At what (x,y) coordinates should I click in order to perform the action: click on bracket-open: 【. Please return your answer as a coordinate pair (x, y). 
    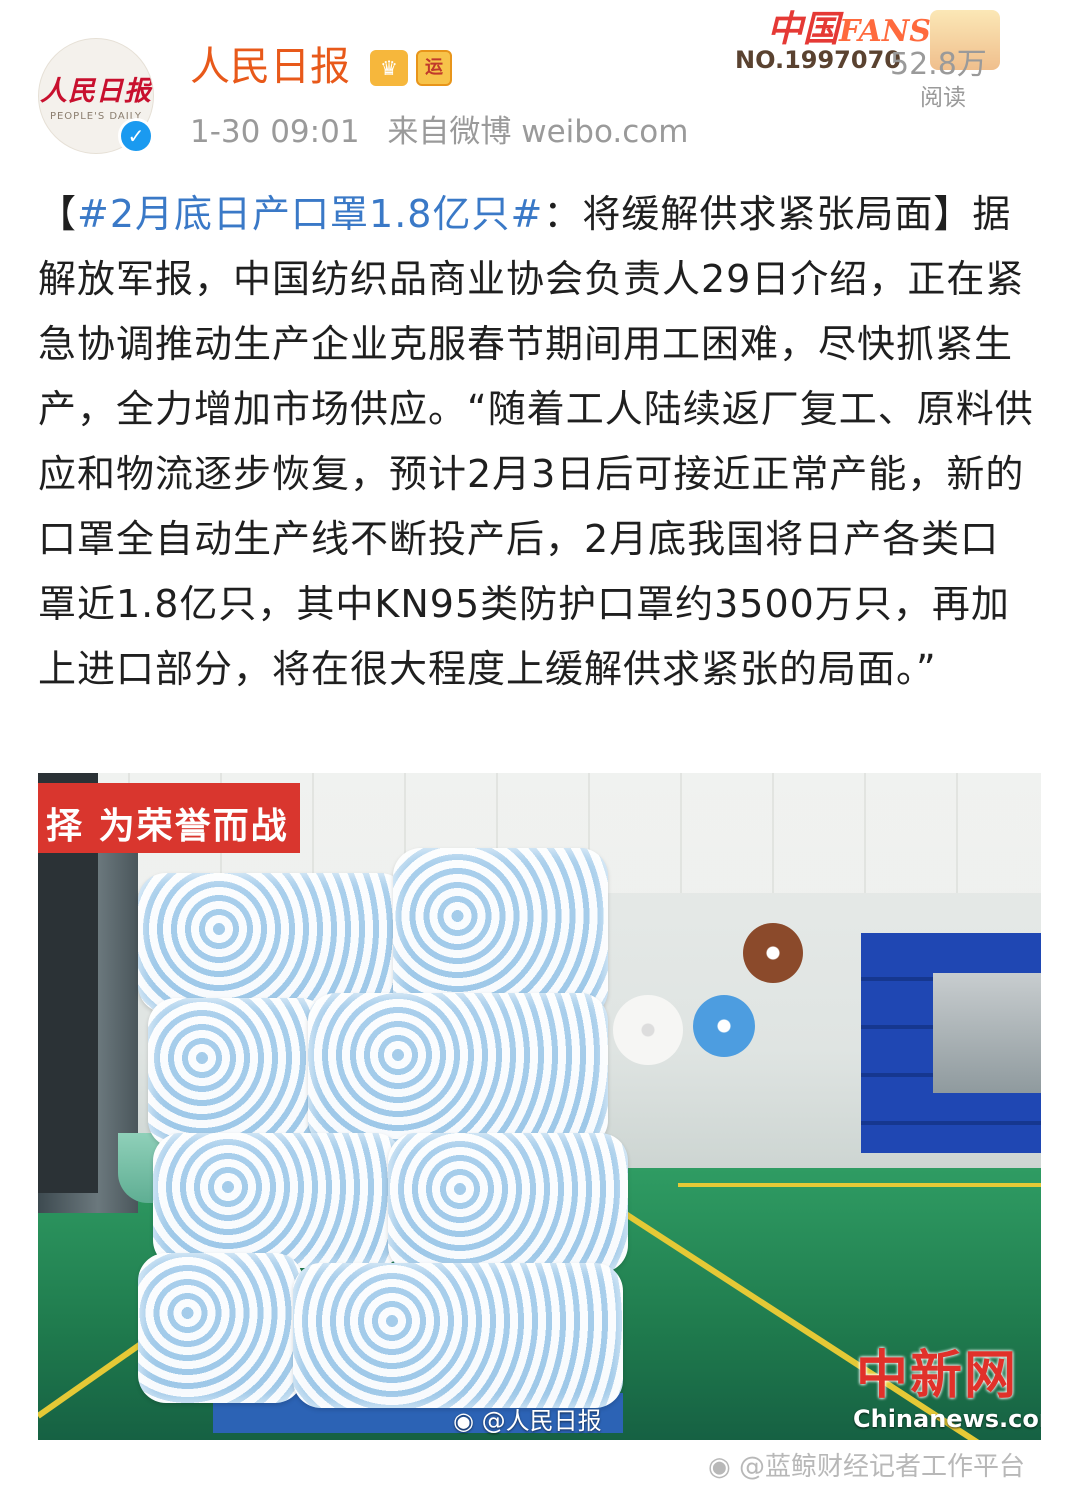
    Looking at the image, I should click on (58, 214).